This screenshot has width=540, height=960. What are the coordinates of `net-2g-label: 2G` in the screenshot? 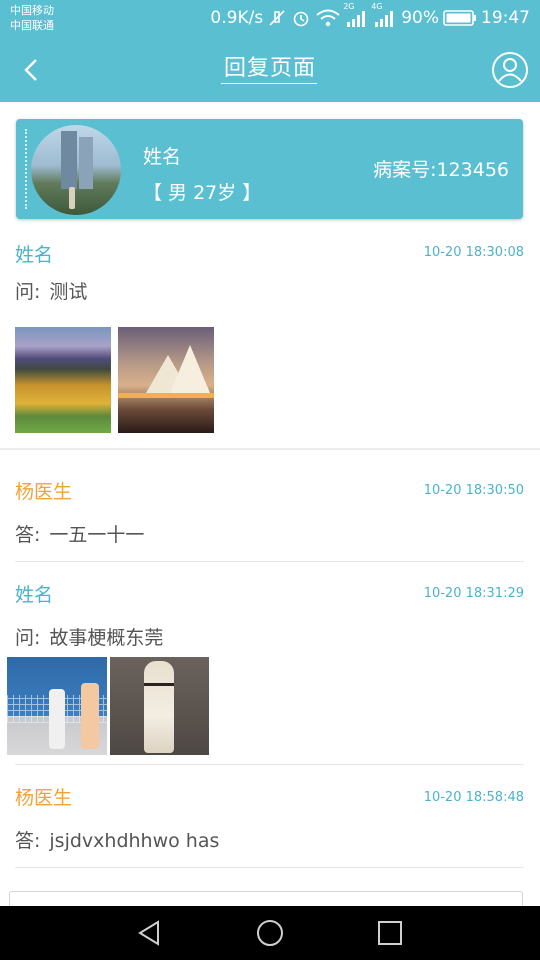 It's located at (349, 6).